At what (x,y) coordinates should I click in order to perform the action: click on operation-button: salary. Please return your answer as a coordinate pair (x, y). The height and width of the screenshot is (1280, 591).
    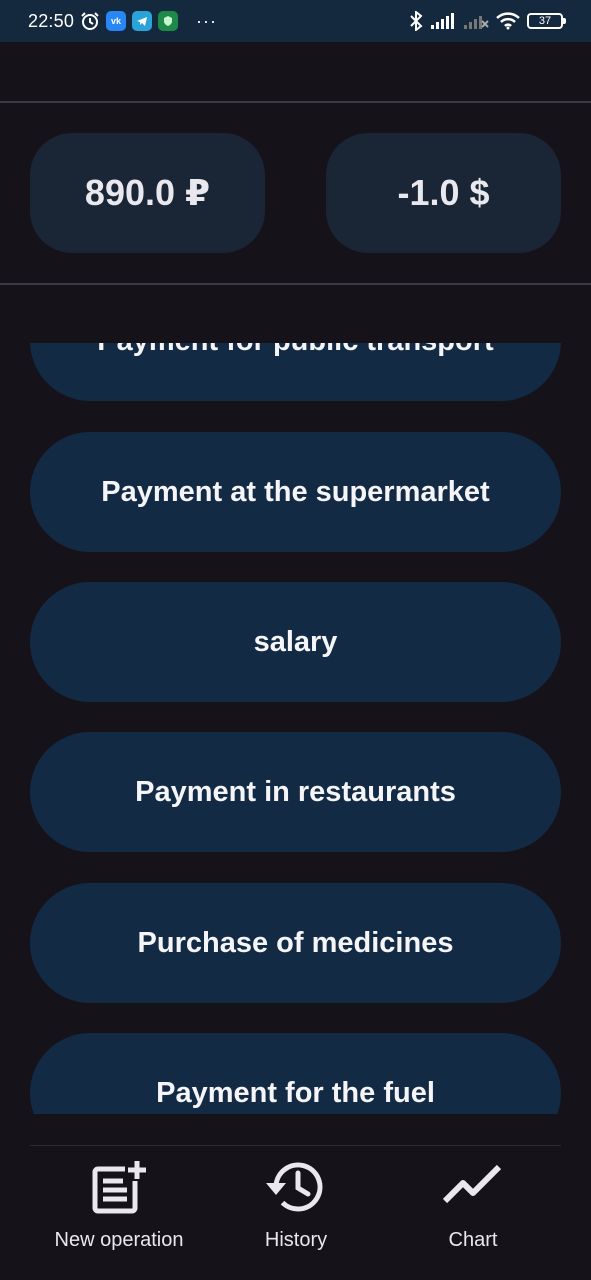
    Looking at the image, I should click on (295, 642).